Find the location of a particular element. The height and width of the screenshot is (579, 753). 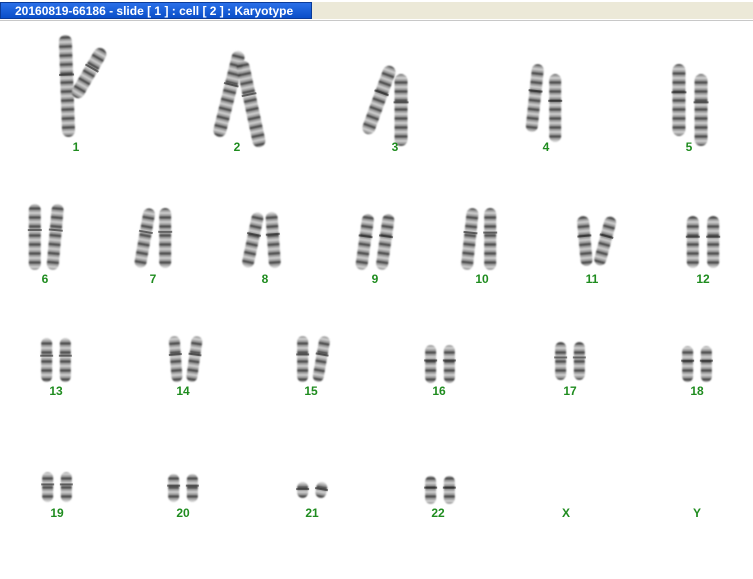

chromosome-label-12: 12 is located at coordinates (703, 279).